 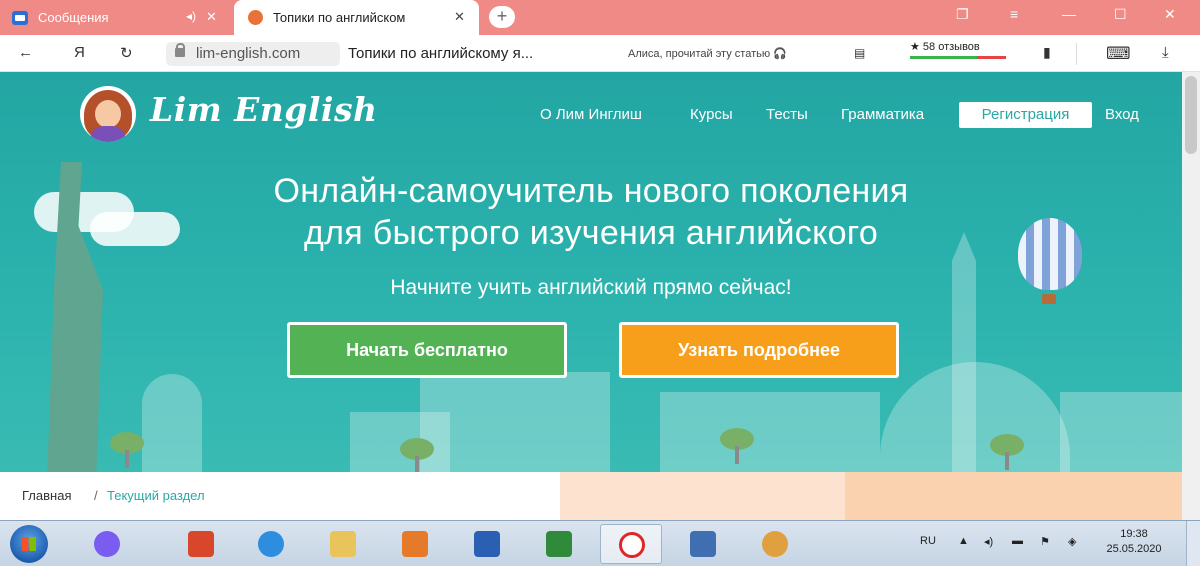 What do you see at coordinates (515, 422) in the screenshot?
I see `tower-bridge-illustration` at bounding box center [515, 422].